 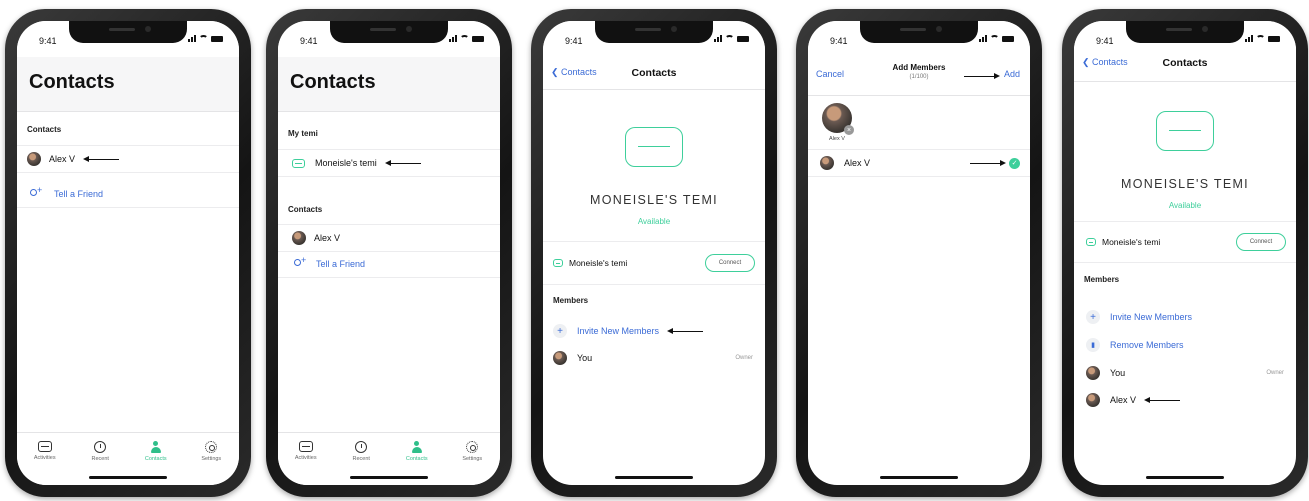 I want to click on member-row-alex: Alex V, so click(x=1185, y=400).